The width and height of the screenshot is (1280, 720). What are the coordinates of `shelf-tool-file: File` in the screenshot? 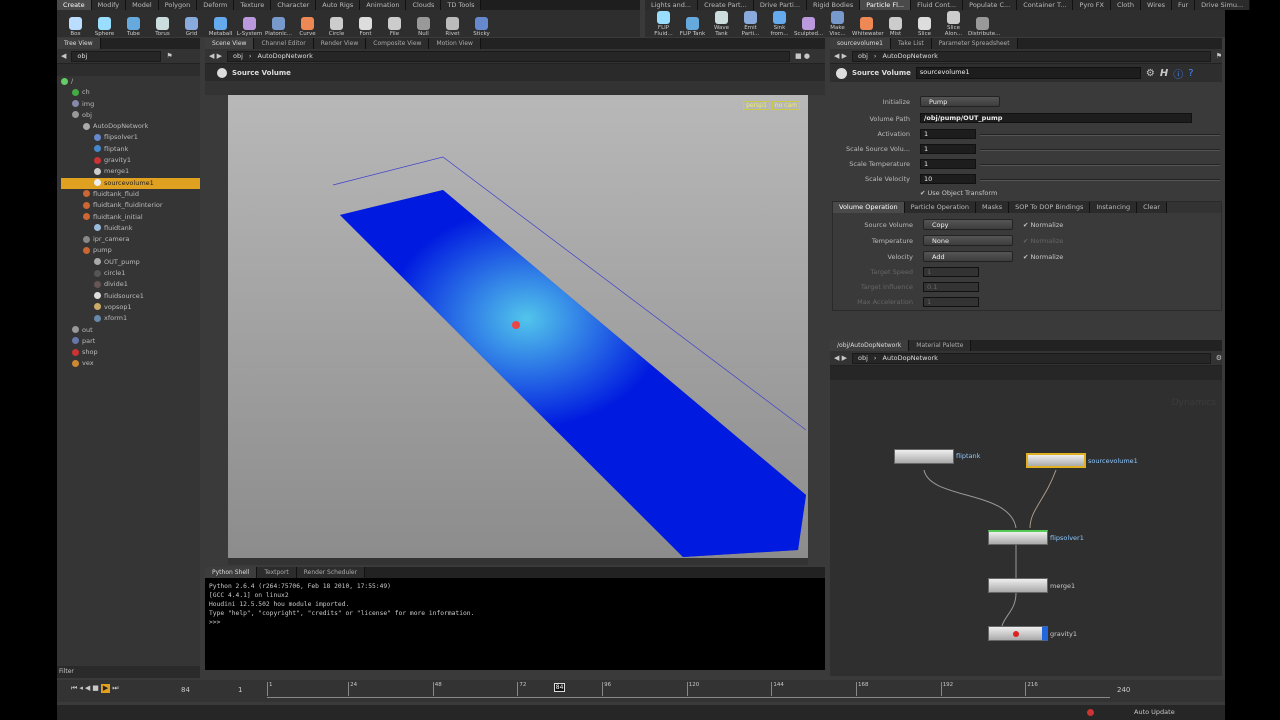 It's located at (394, 27).